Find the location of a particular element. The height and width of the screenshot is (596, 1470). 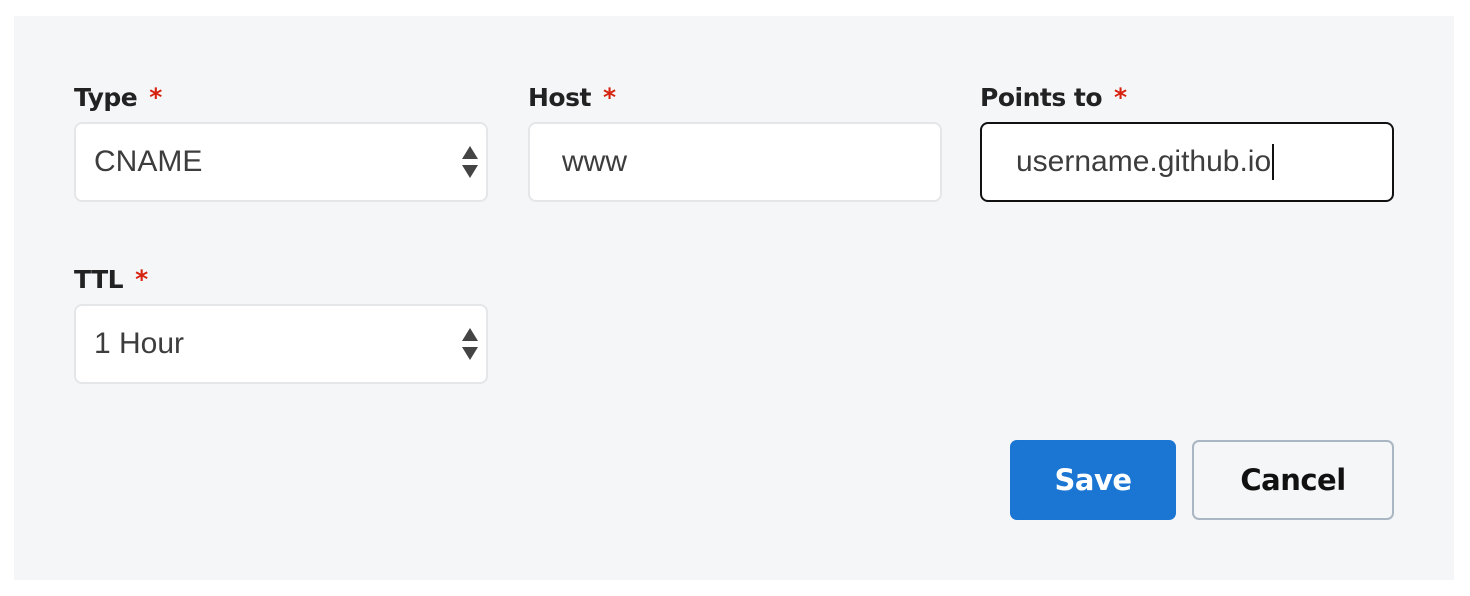

host-field: Host * www is located at coordinates (735, 141).